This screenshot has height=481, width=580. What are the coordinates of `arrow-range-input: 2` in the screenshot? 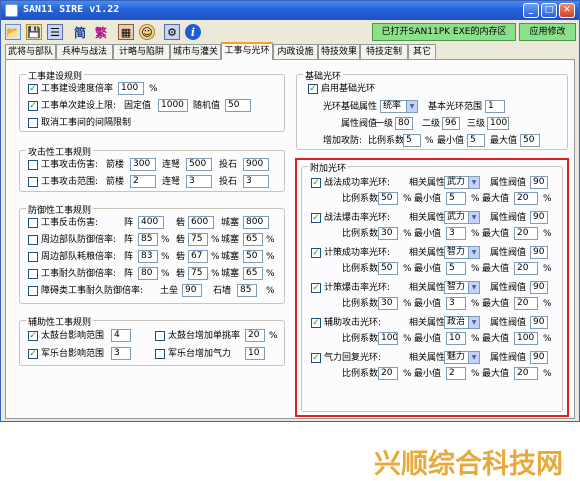 It's located at (143, 181).